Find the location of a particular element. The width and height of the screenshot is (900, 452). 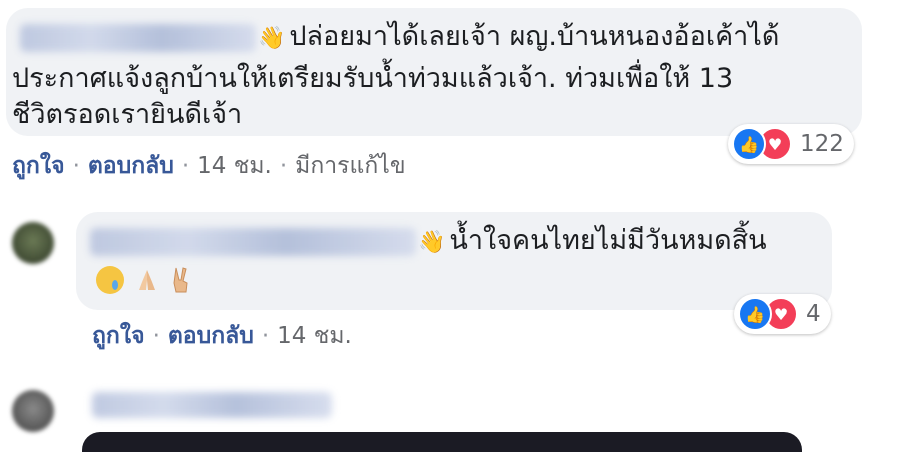

emoji-row is located at coordinates (144, 279).